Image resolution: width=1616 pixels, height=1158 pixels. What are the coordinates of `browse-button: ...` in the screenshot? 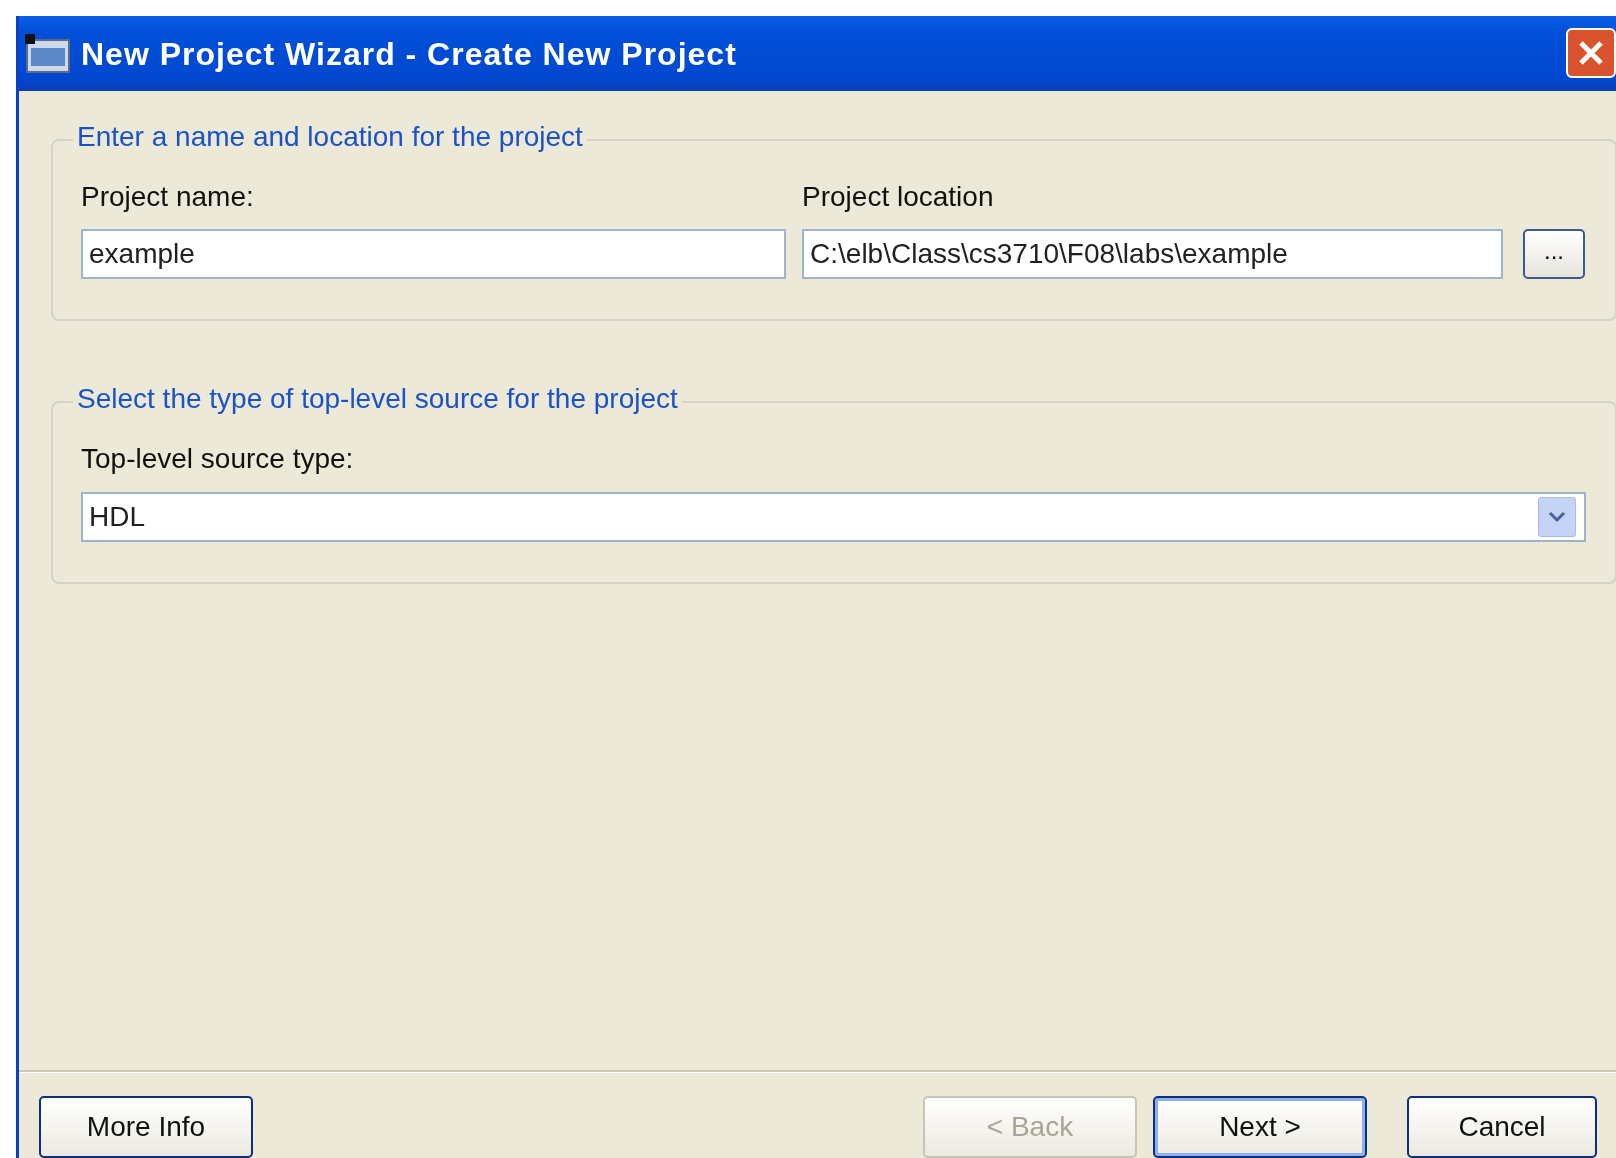 It's located at (1554, 254).